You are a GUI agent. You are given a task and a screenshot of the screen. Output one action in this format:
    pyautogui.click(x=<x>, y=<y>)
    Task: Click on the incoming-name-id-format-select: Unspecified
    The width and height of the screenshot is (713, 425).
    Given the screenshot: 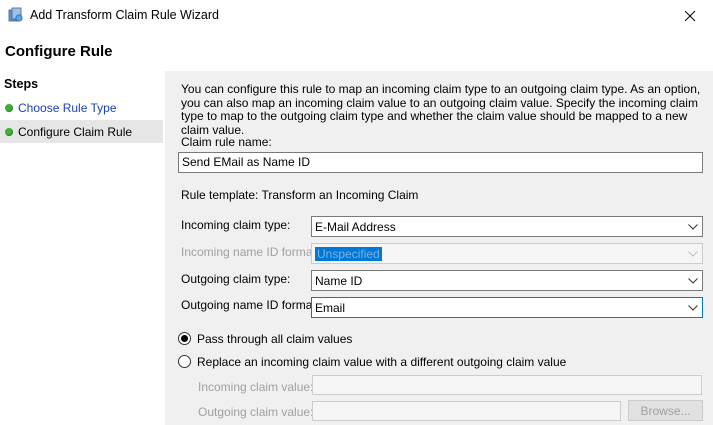 What is the action you would take?
    pyautogui.click(x=507, y=253)
    